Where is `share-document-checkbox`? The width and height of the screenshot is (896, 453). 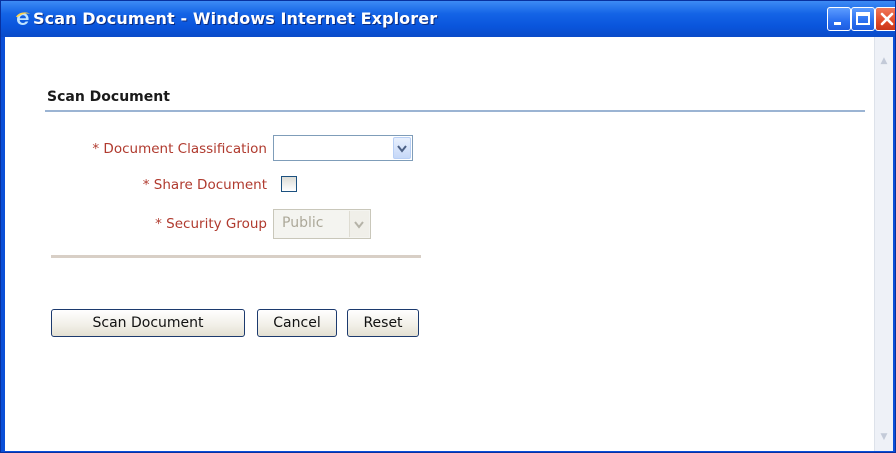 share-document-checkbox is located at coordinates (289, 184).